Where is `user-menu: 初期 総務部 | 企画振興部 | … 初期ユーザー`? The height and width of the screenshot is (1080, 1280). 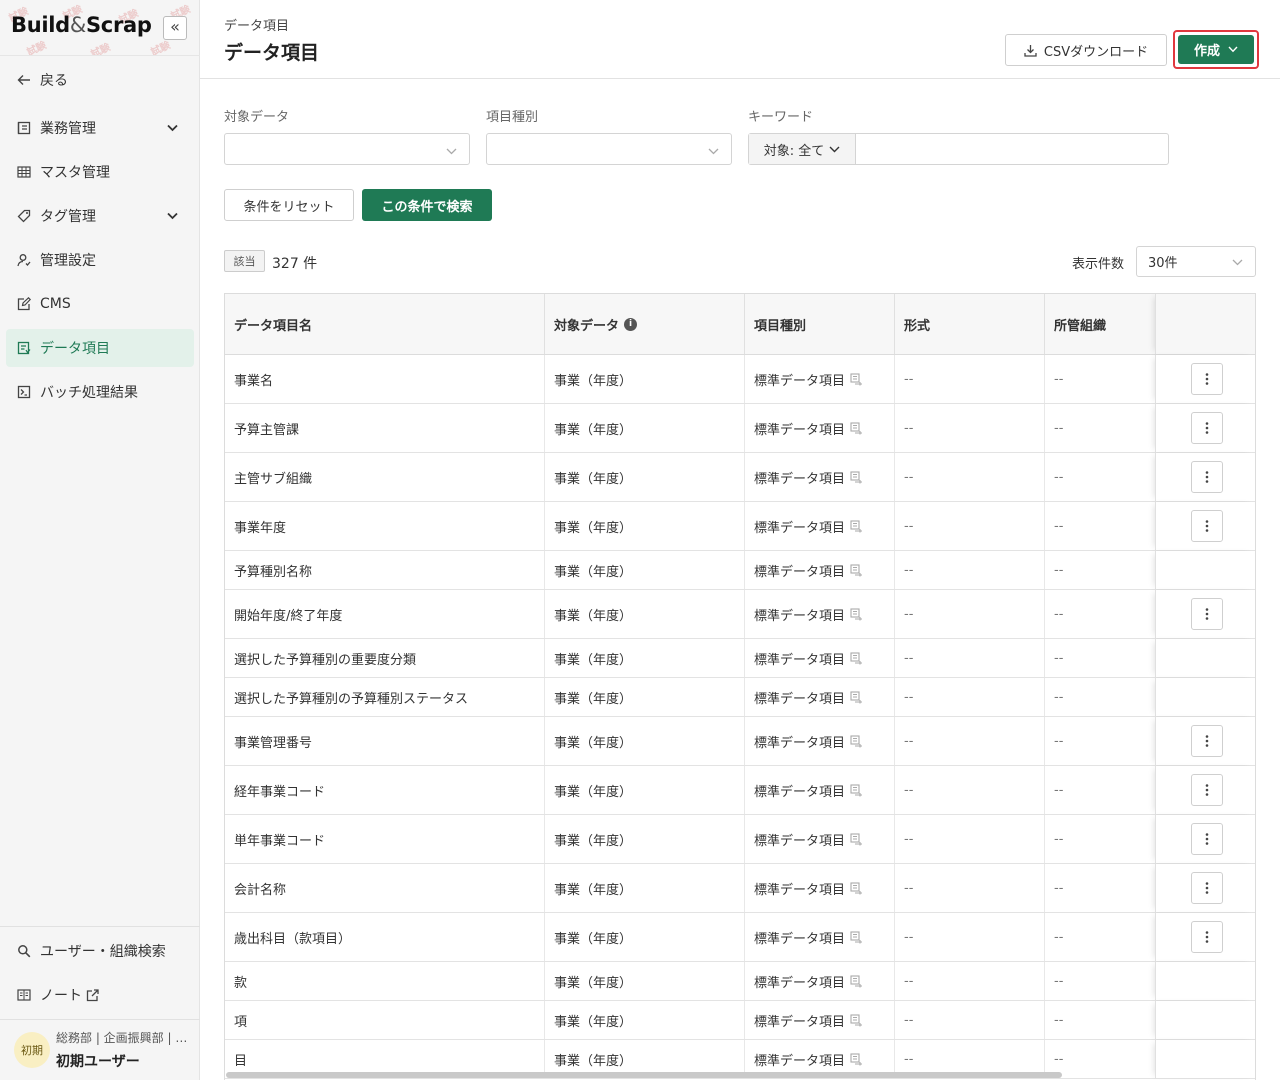 user-menu: 初期 総務部 | 企画振興部 | … 初期ユーザー is located at coordinates (100, 1050).